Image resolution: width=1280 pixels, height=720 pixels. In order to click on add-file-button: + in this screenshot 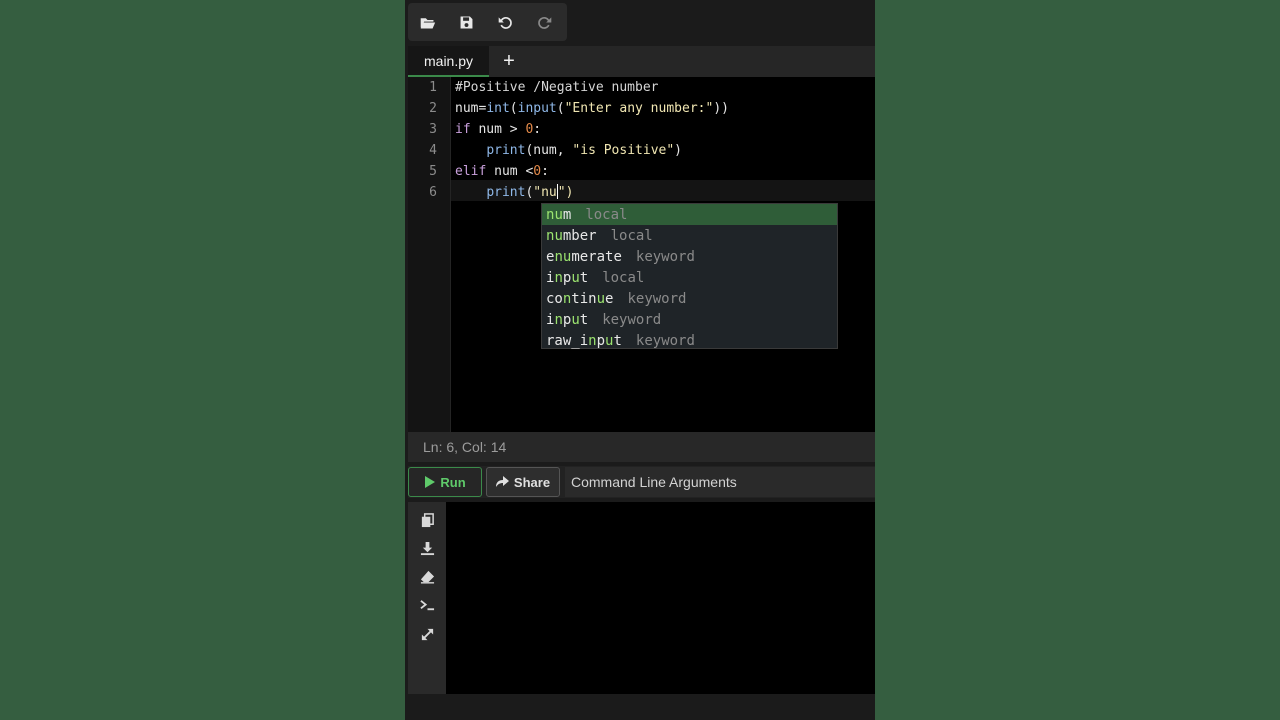, I will do `click(509, 61)`.